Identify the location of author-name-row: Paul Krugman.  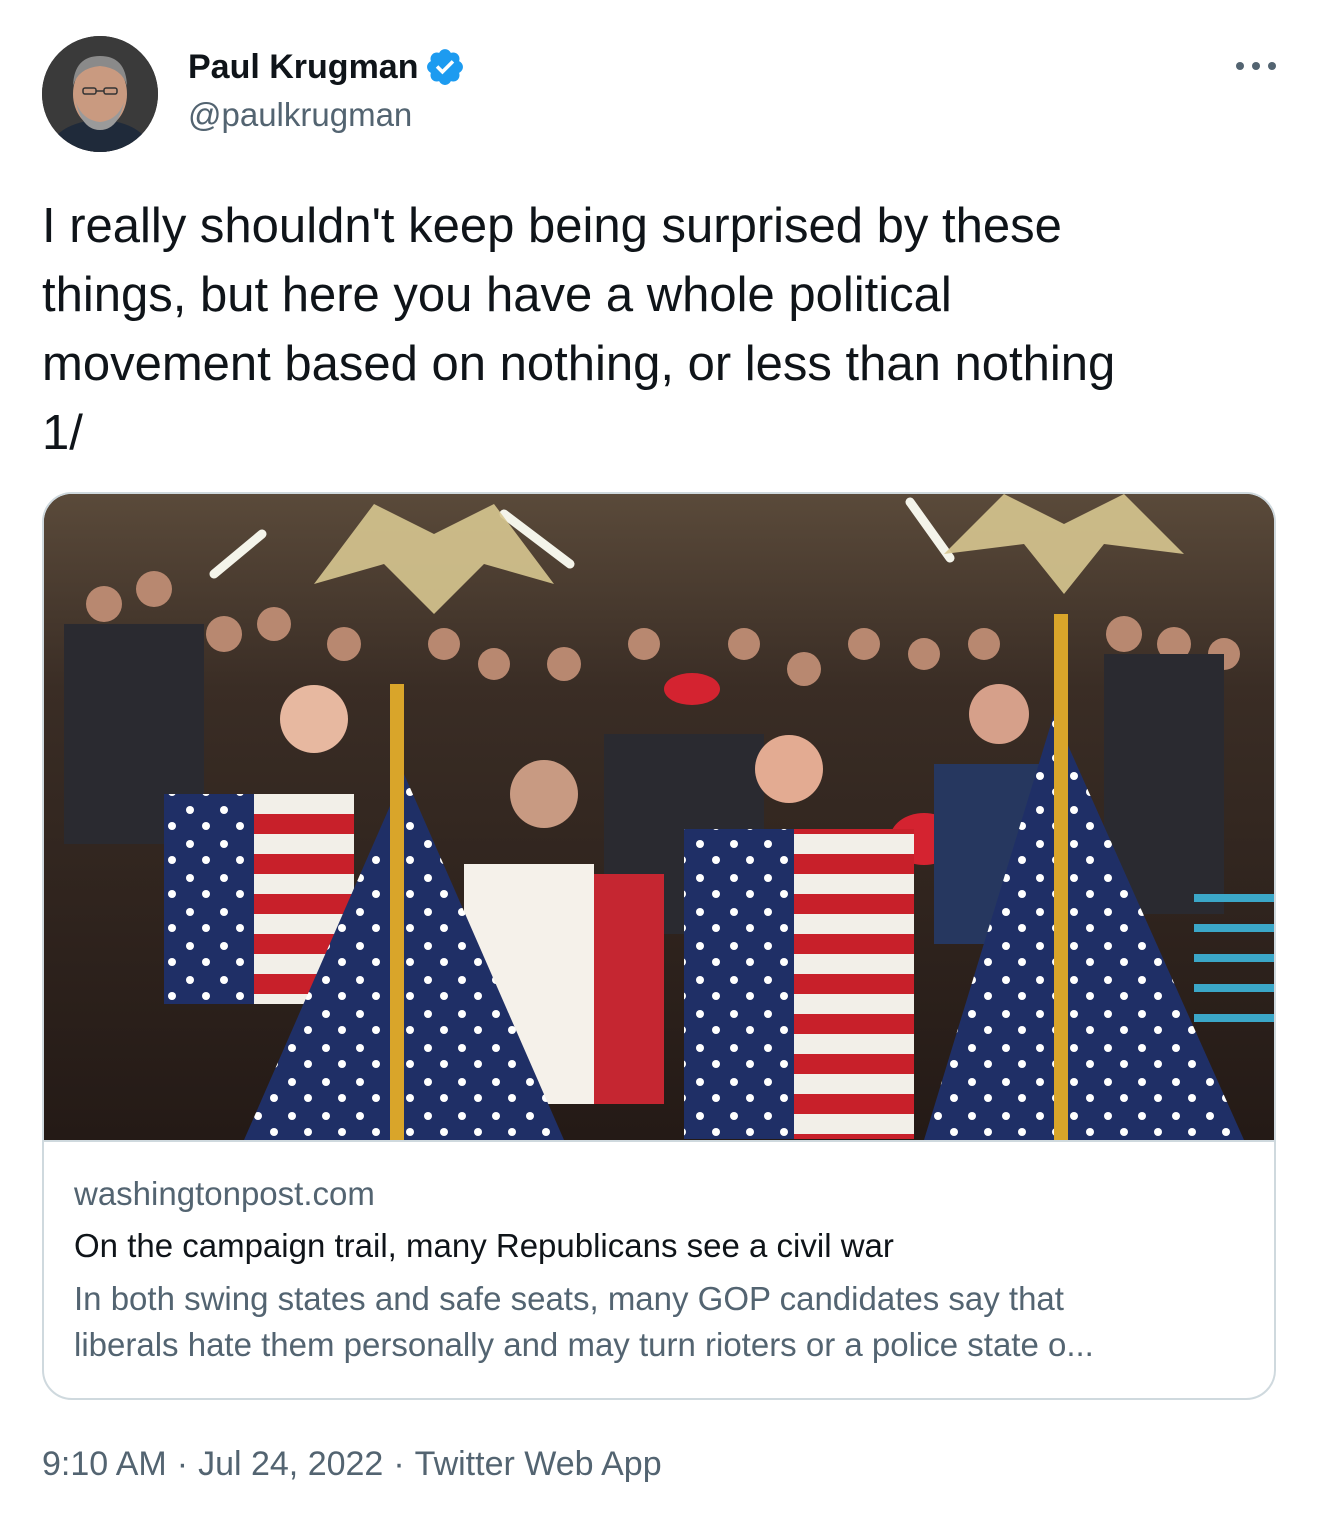
(327, 67).